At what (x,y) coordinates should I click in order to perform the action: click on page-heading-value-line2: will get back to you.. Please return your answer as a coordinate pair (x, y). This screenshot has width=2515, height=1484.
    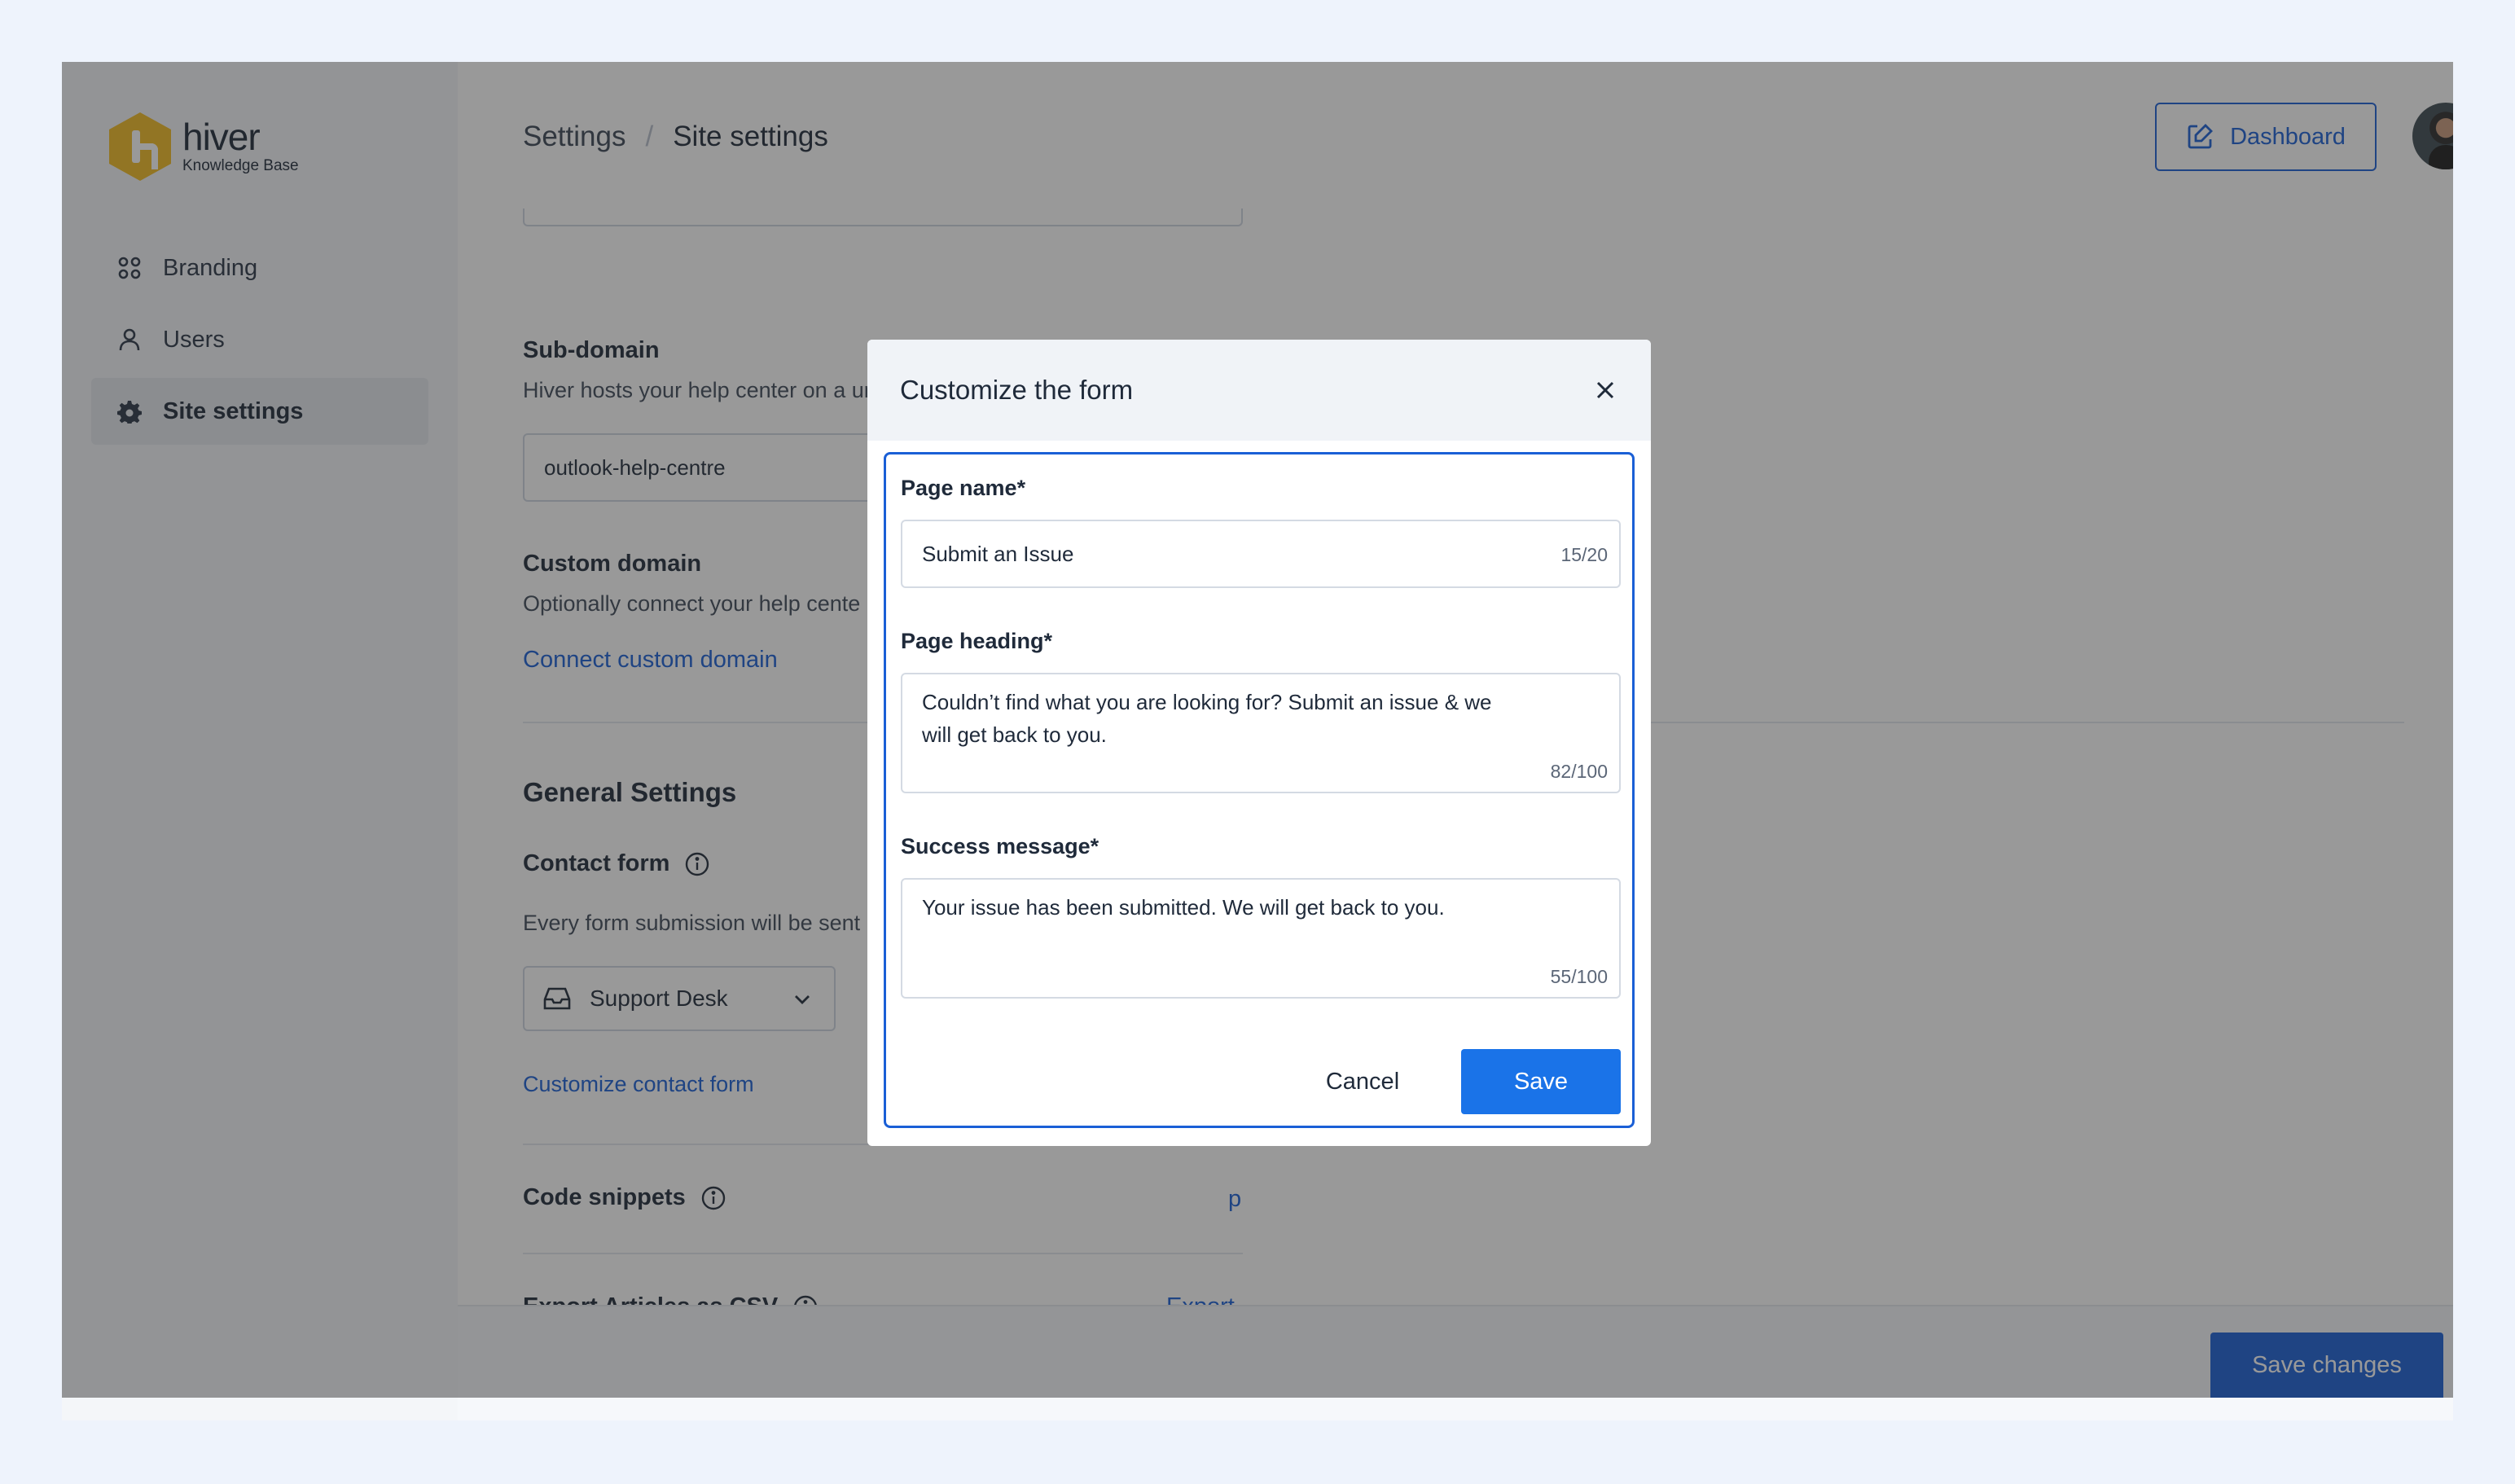
    Looking at the image, I should click on (1015, 734).